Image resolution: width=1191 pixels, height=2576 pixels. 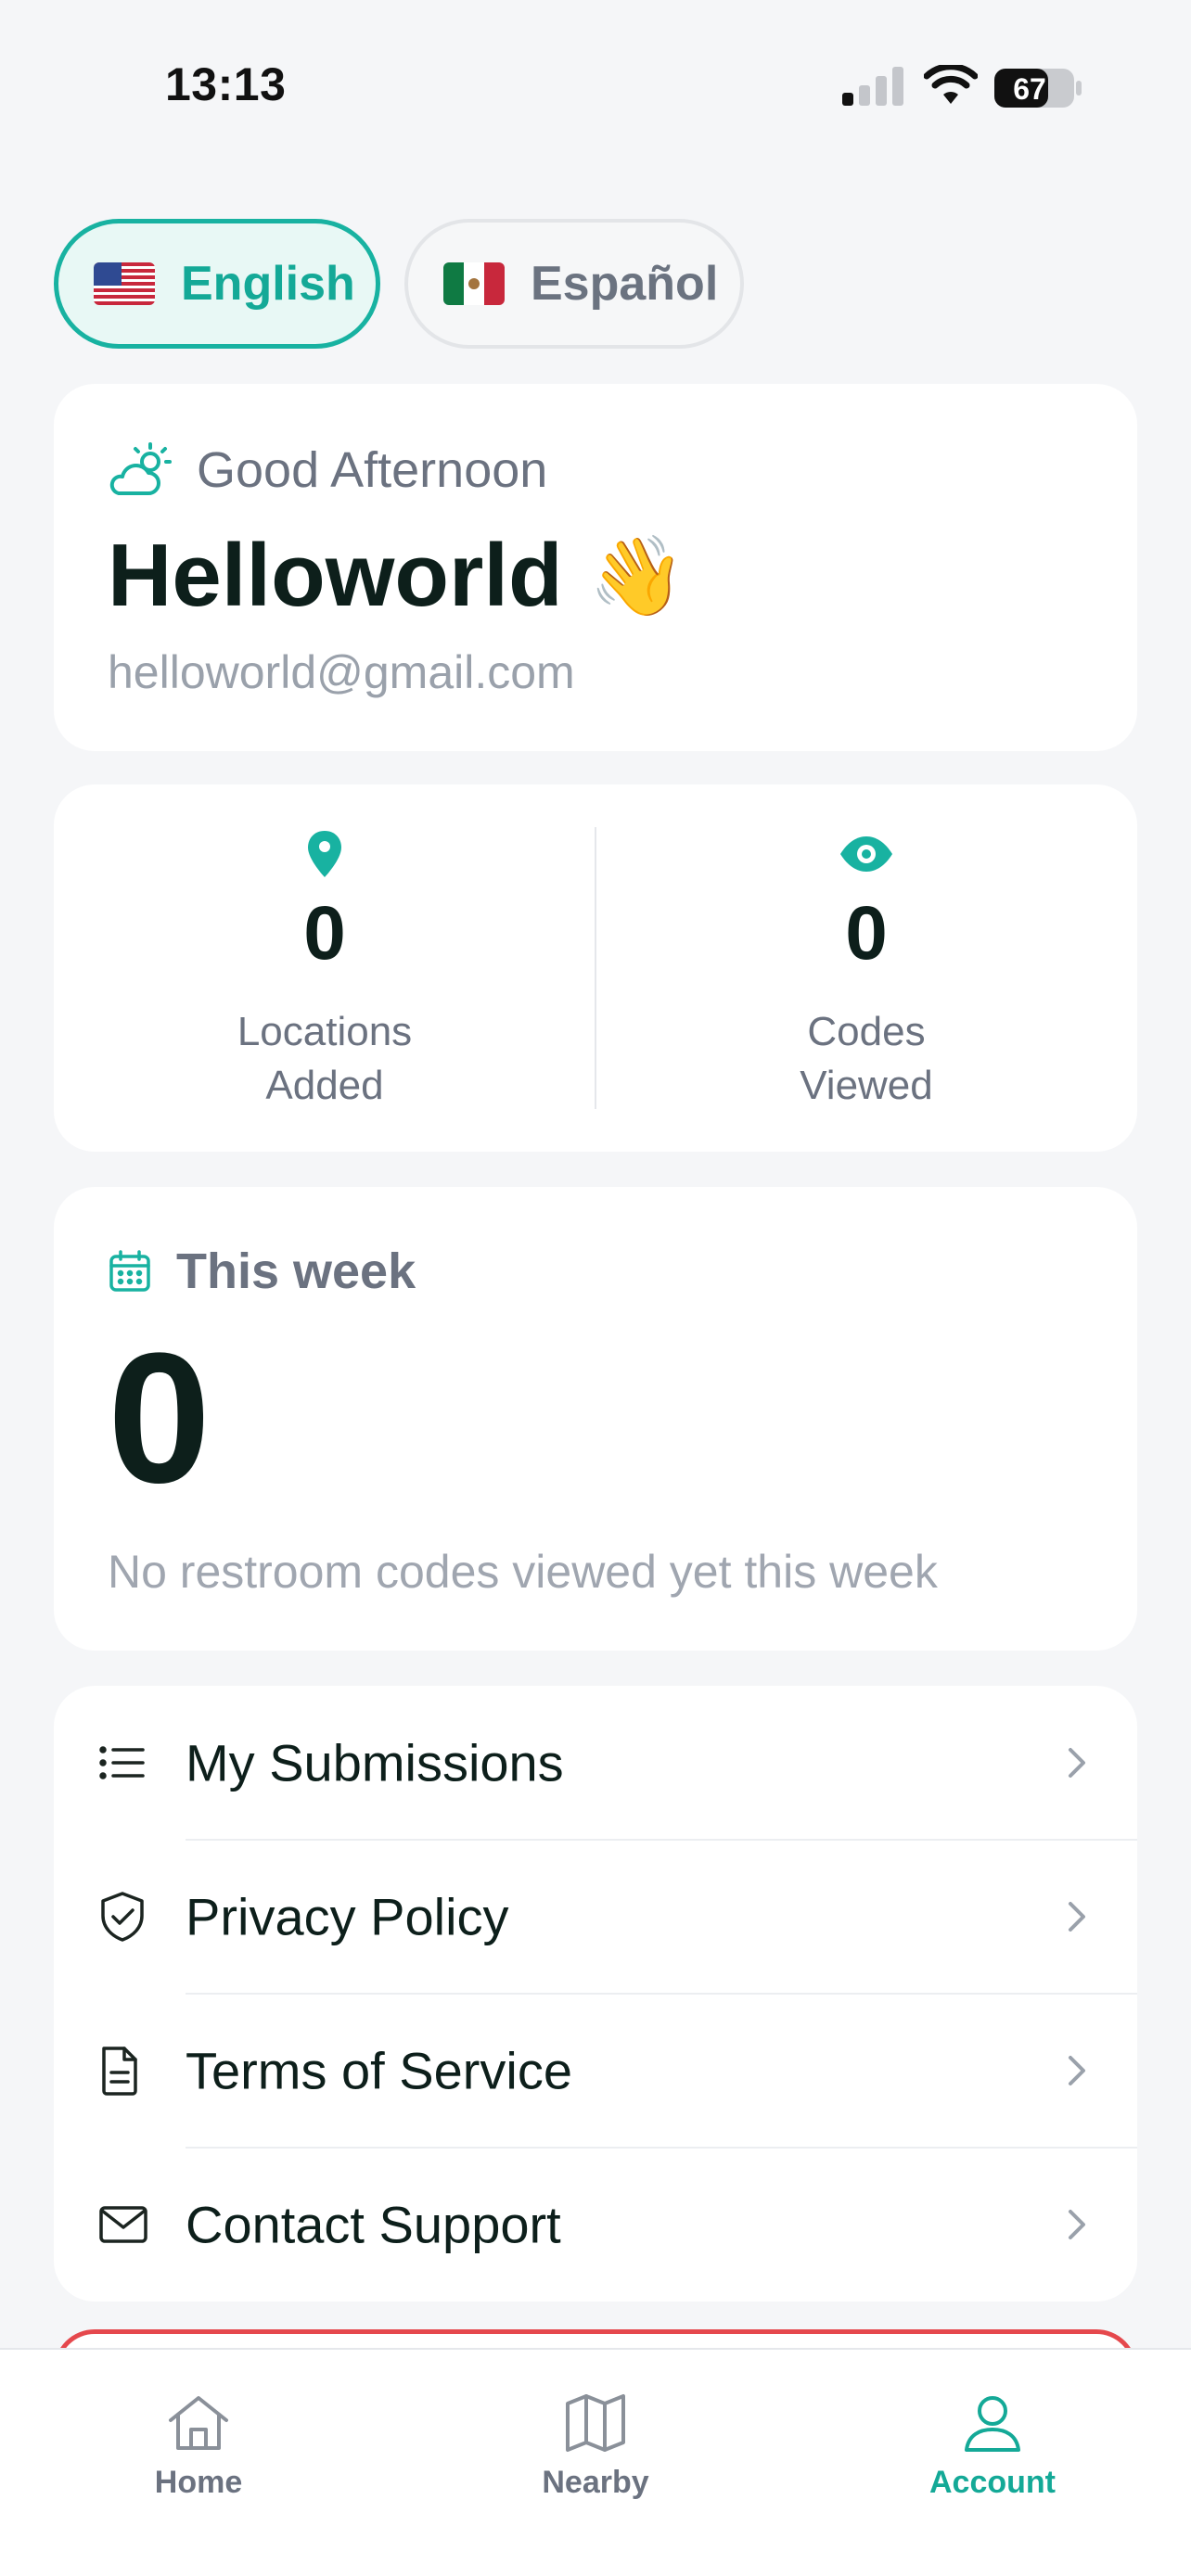 I want to click on home-icon, so click(x=198, y=2423).